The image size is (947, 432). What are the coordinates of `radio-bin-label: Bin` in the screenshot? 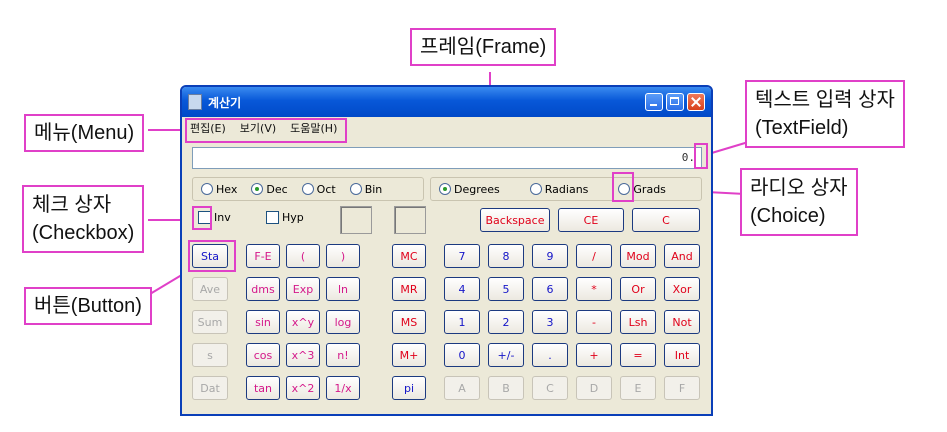 It's located at (373, 189).